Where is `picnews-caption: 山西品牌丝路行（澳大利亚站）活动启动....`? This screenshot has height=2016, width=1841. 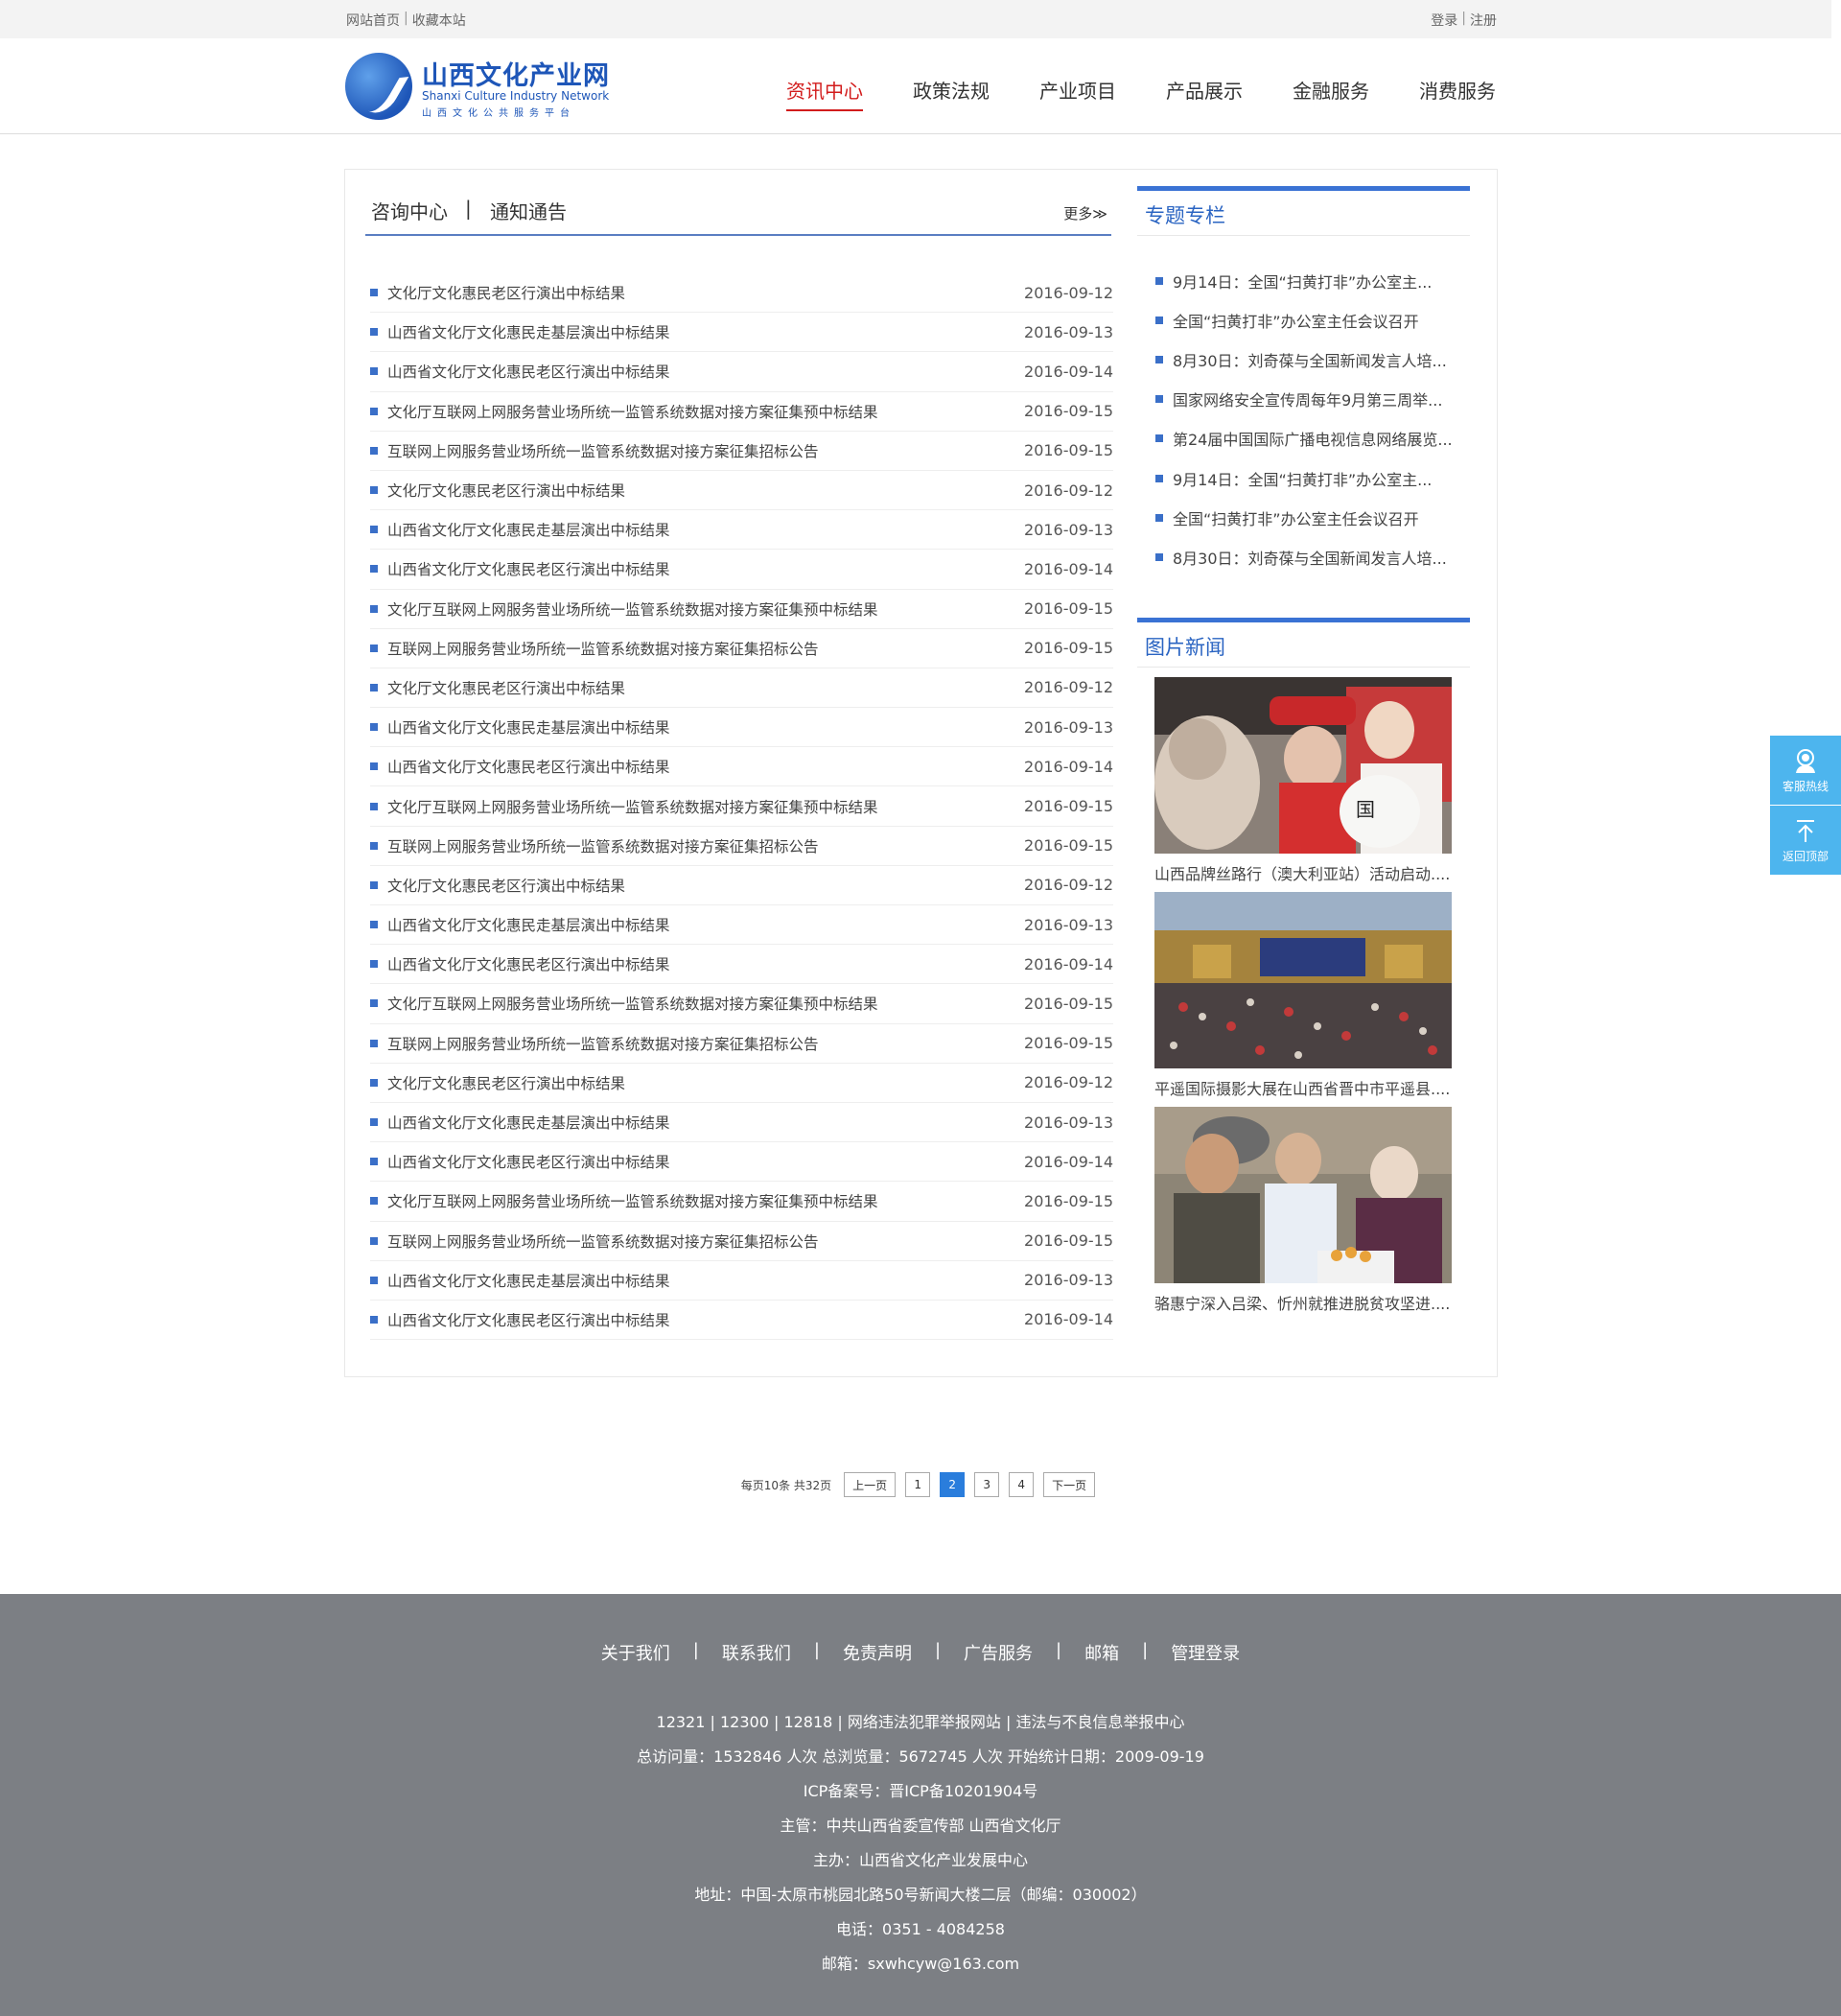
picnews-caption: 山西品牌丝路行（澳大利亚站）活动启动.... is located at coordinates (1303, 872).